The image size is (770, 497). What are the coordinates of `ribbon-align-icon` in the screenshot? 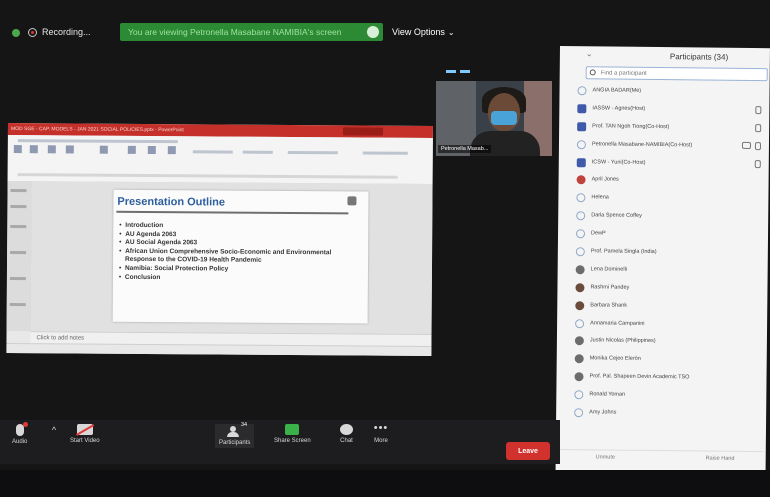 It's located at (151, 150).